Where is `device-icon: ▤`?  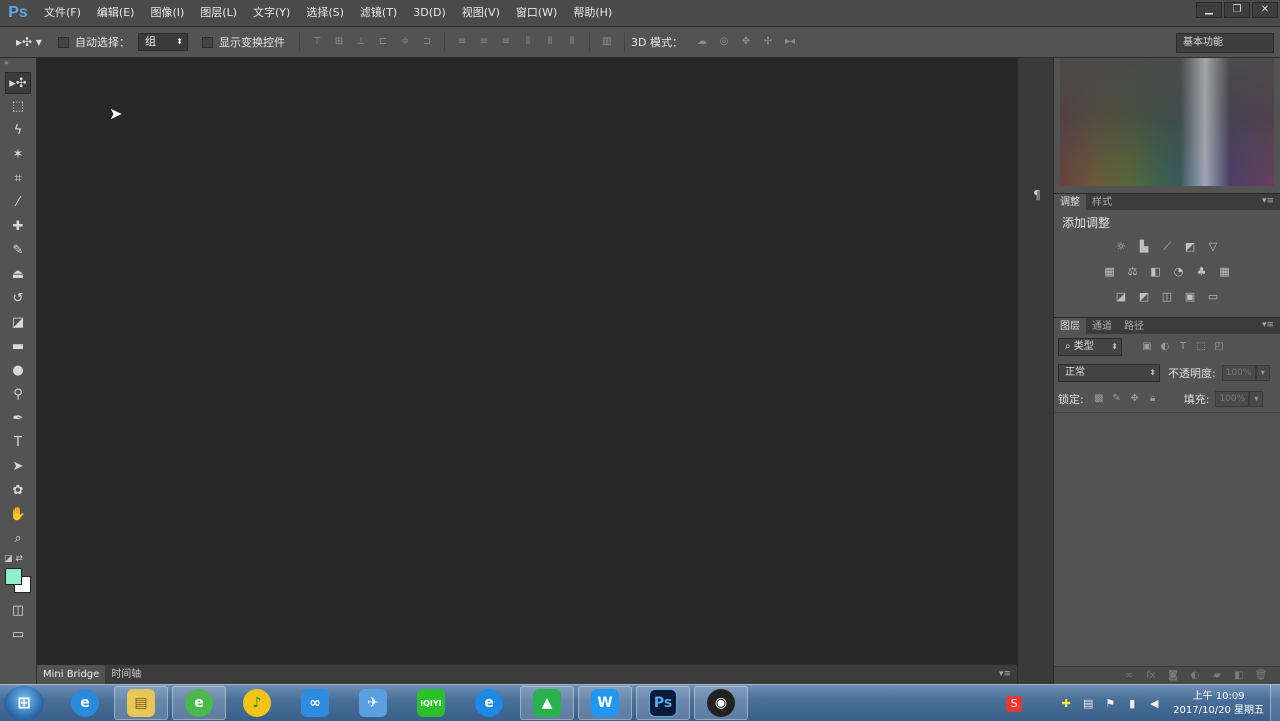
device-icon: ▤ is located at coordinates (1088, 704).